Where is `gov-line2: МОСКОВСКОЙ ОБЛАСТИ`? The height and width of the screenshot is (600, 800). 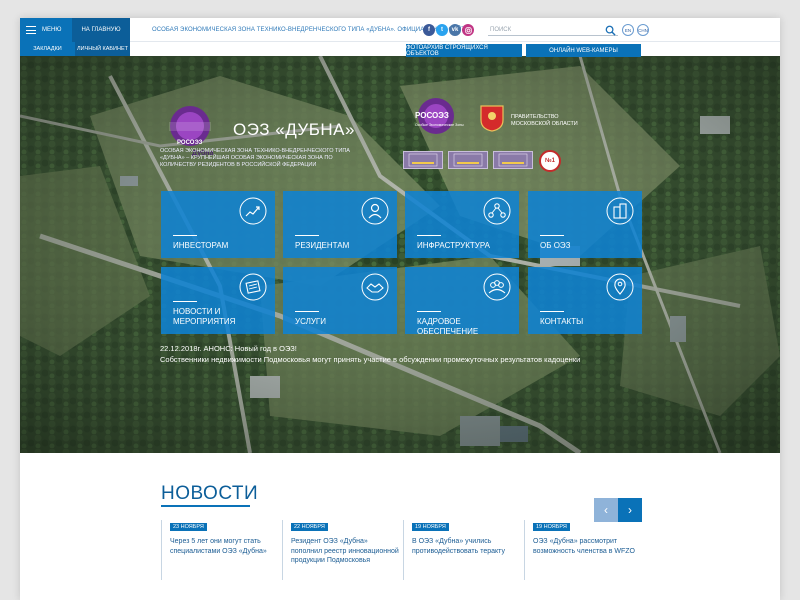 gov-line2: МОСКОВСКОЙ ОБЛАСТИ is located at coordinates (544, 124).